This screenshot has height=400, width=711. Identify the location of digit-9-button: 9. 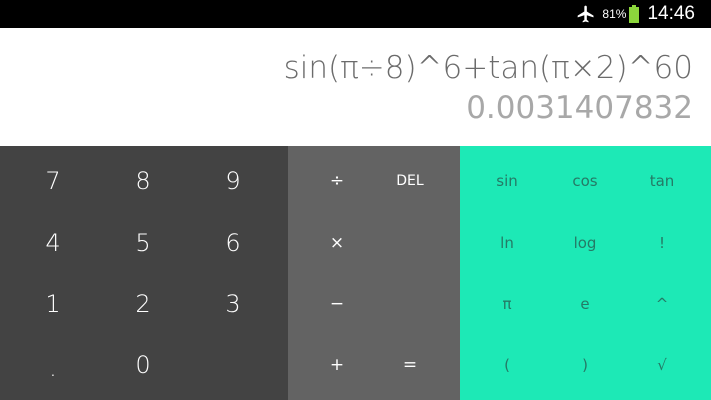
(233, 181).